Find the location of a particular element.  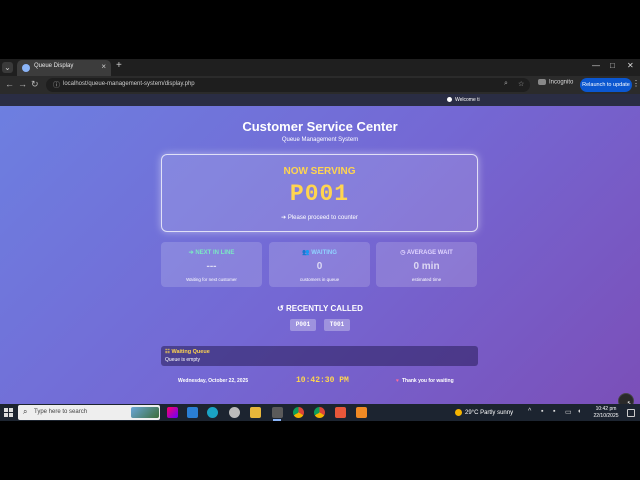

heart-icon: ♥ is located at coordinates (397, 381).